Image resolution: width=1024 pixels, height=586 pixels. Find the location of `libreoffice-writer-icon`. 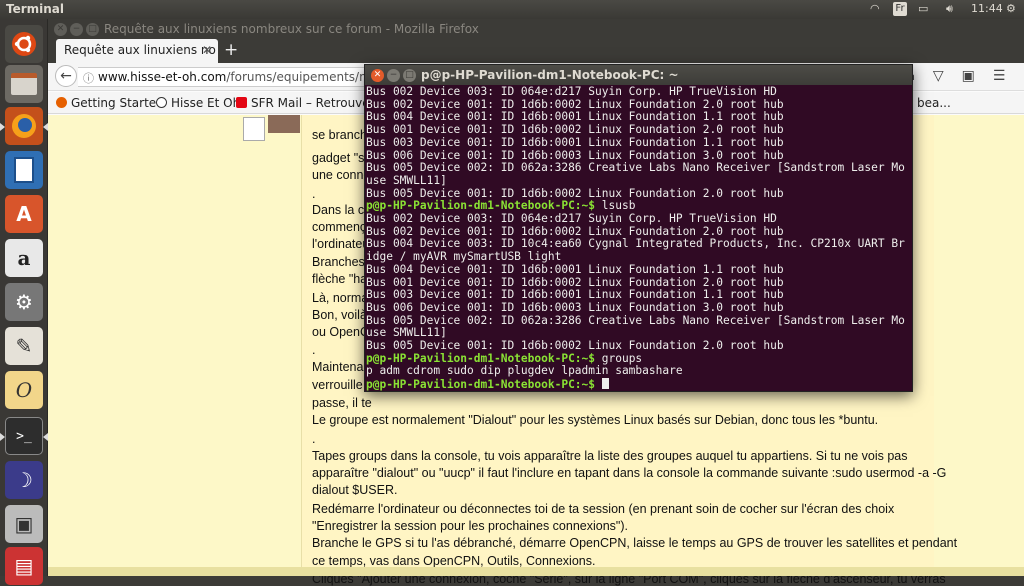

libreoffice-writer-icon is located at coordinates (24, 170).